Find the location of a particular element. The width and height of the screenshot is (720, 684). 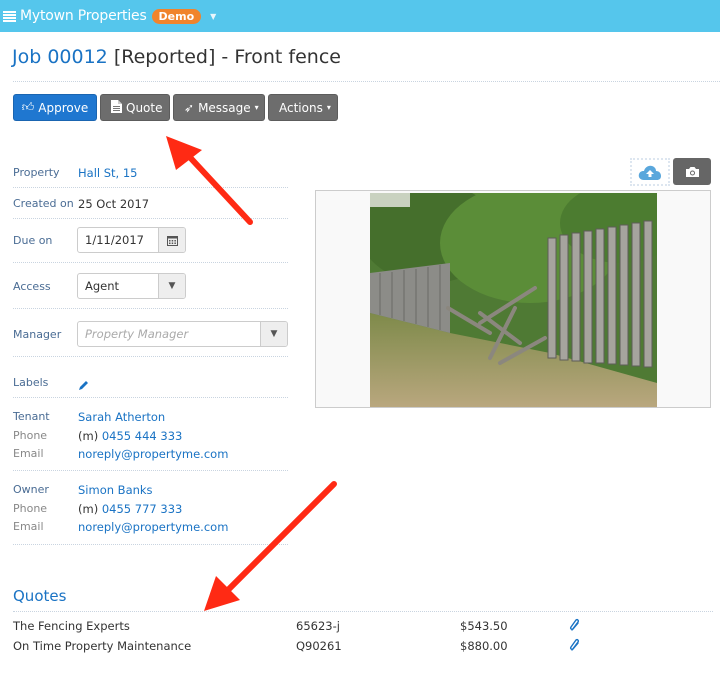

manager-select: Property Manager ▼ is located at coordinates (182, 334).